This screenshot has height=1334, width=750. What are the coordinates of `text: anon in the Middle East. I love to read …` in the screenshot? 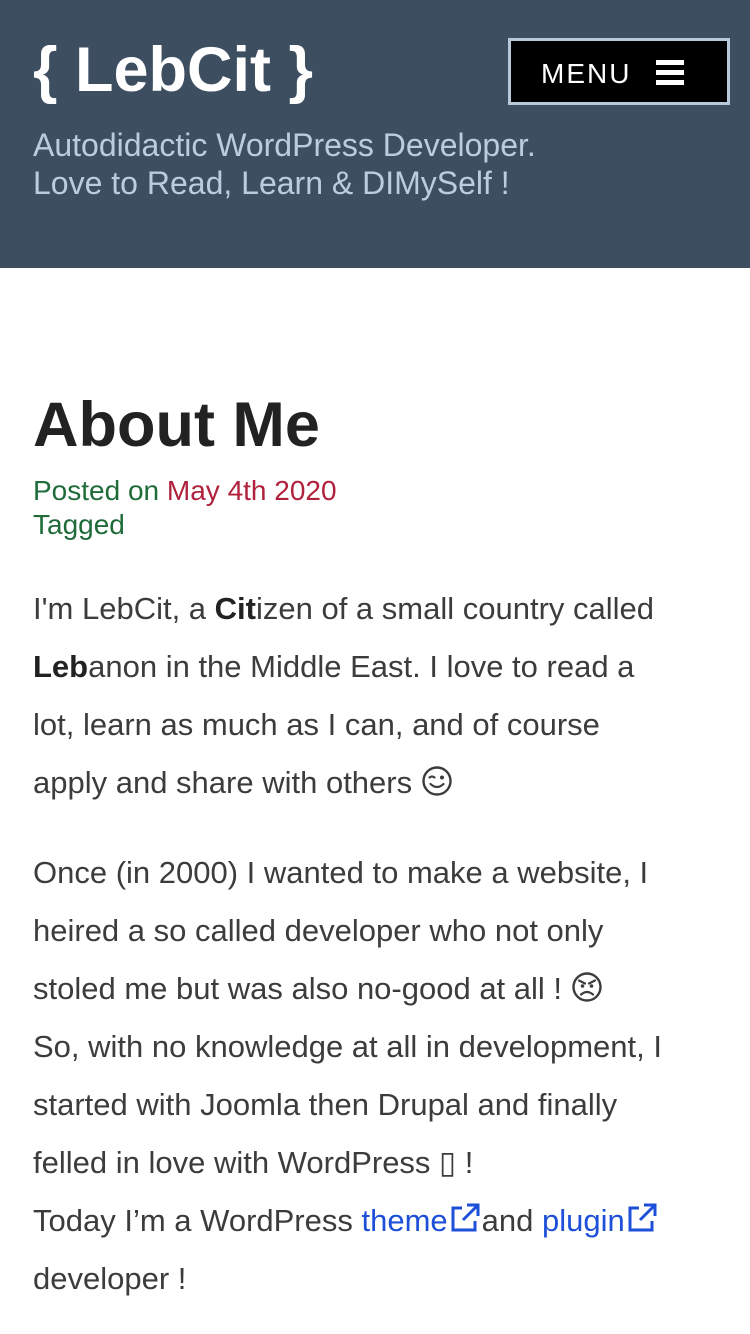 It's located at (361, 666).